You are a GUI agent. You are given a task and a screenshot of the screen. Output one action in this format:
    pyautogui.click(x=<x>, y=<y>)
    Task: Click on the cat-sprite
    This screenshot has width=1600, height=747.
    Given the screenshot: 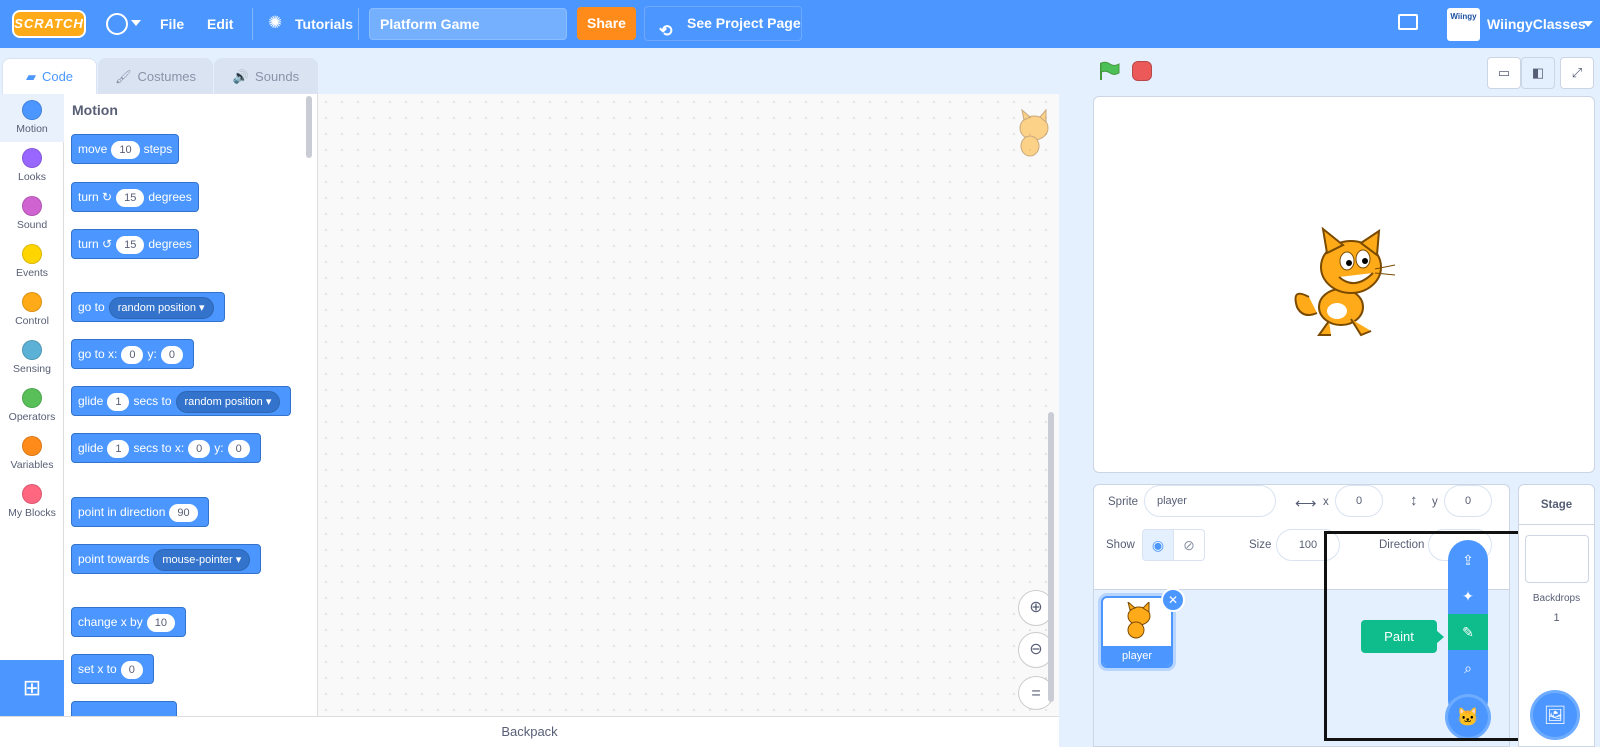 What is the action you would take?
    pyautogui.click(x=1344, y=283)
    